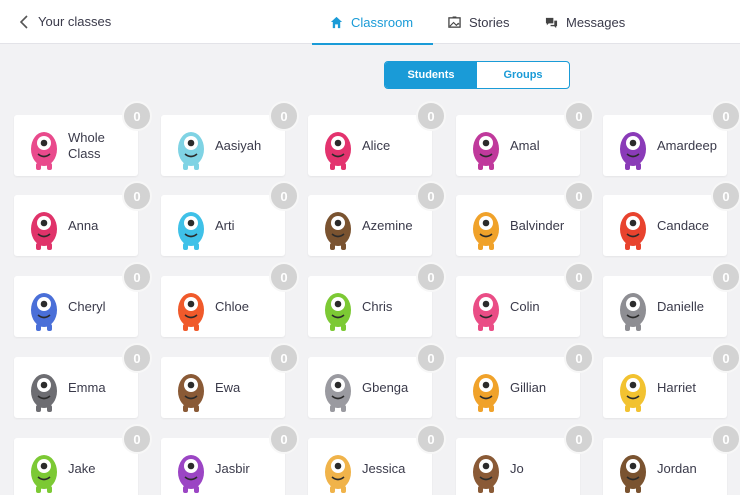 Image resolution: width=740 pixels, height=495 pixels. I want to click on tab-stories: Stories, so click(478, 22).